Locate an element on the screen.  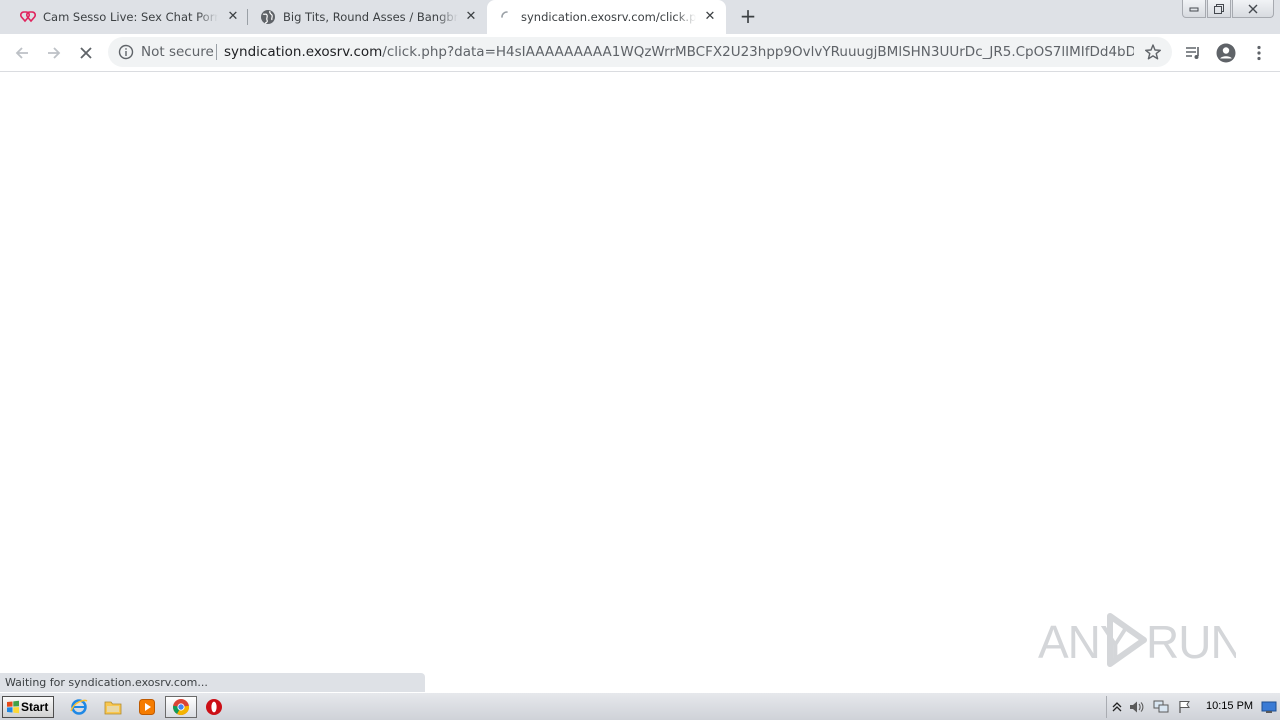
restore-icon is located at coordinates (1219, 9).